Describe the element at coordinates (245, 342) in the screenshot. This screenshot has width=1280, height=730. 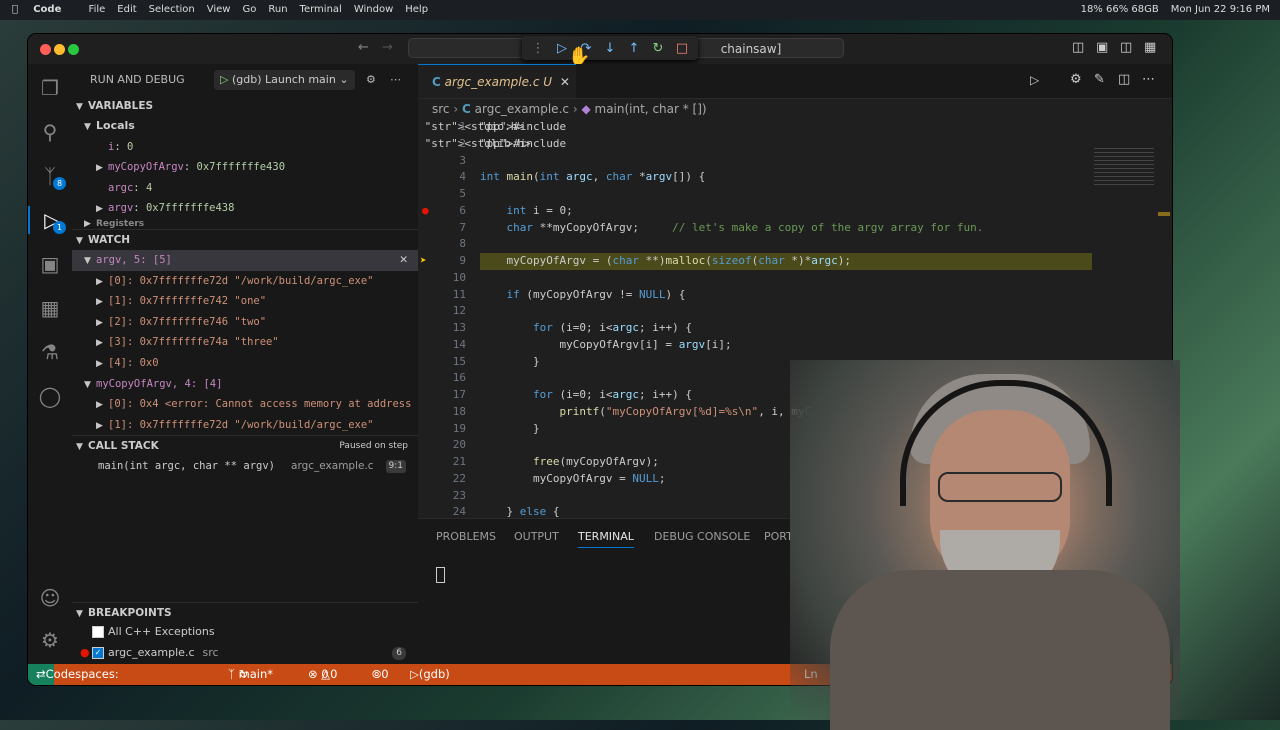
I see `watch-row: ▶ [3]: 0x7fffffffe74a "three"` at that location.